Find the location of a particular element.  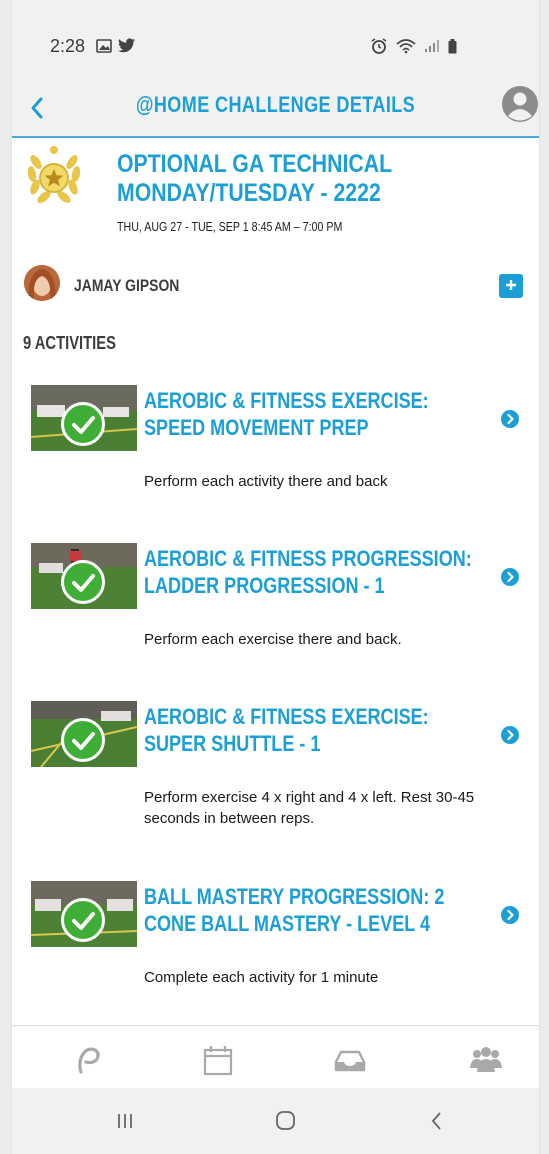

playmetrics-logo-icon is located at coordinates (89, 1060).